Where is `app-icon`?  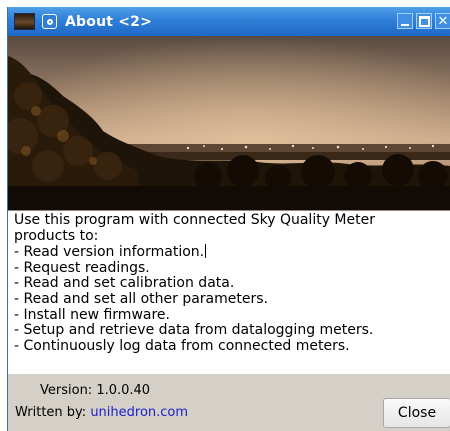 app-icon is located at coordinates (24, 21).